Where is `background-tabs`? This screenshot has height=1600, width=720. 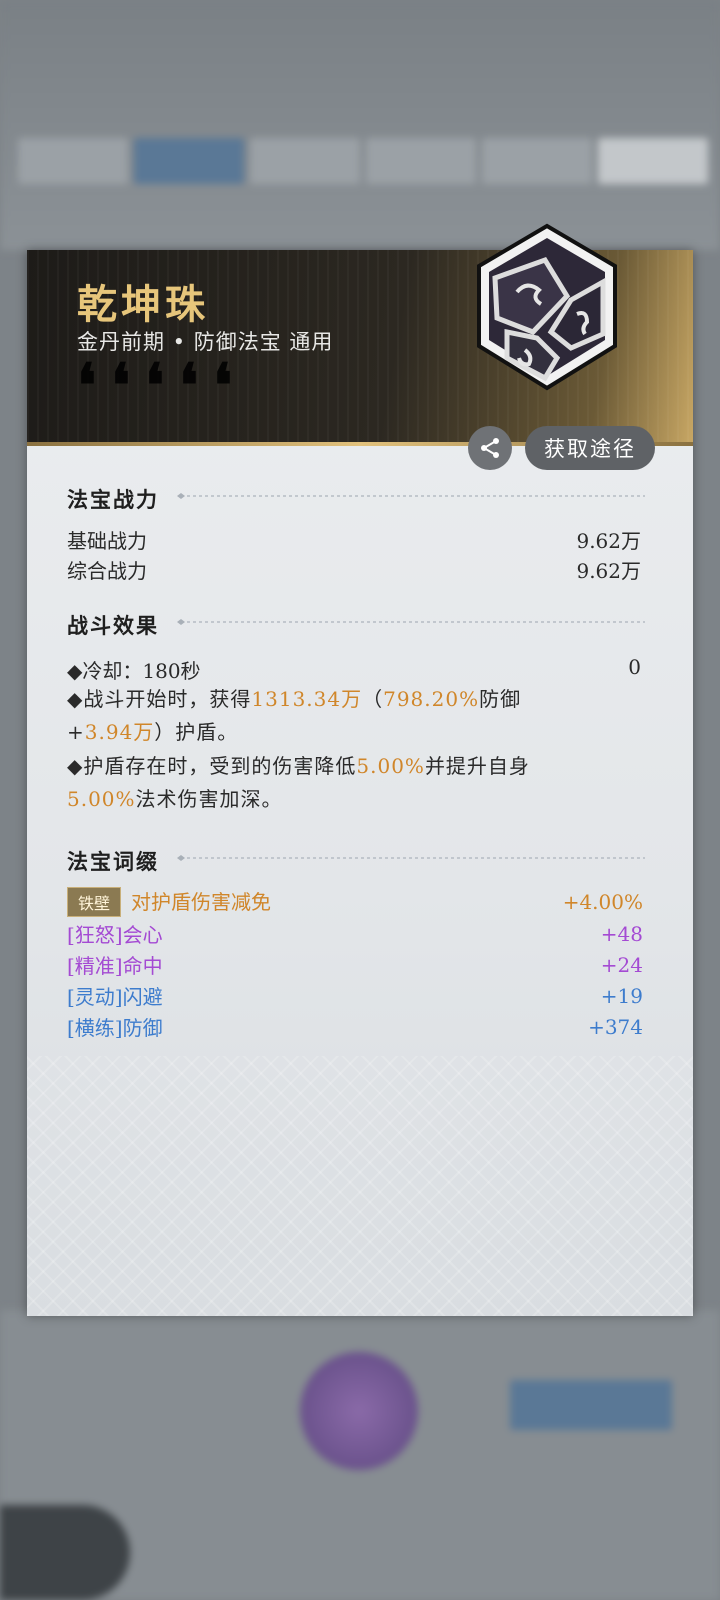 background-tabs is located at coordinates (363, 161).